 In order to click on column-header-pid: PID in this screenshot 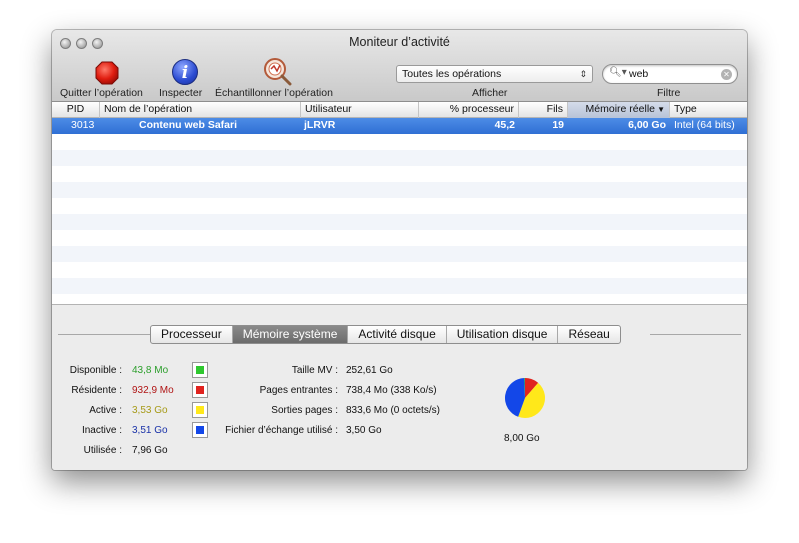, I will do `click(76, 110)`.